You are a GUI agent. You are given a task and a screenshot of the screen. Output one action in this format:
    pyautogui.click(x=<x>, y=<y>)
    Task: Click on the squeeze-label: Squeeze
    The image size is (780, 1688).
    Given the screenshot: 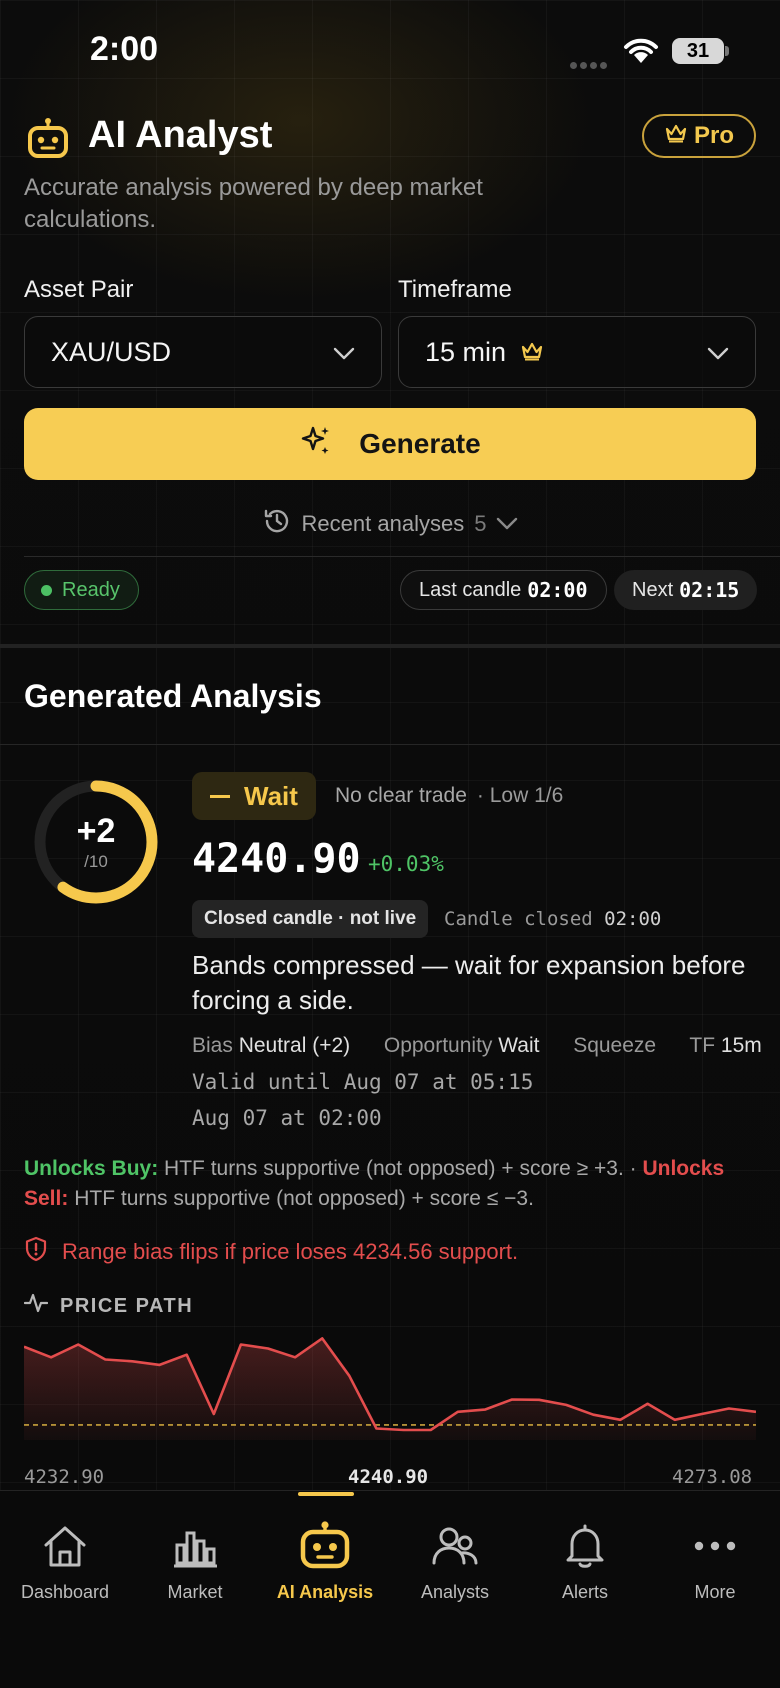 What is the action you would take?
    pyautogui.click(x=615, y=1045)
    